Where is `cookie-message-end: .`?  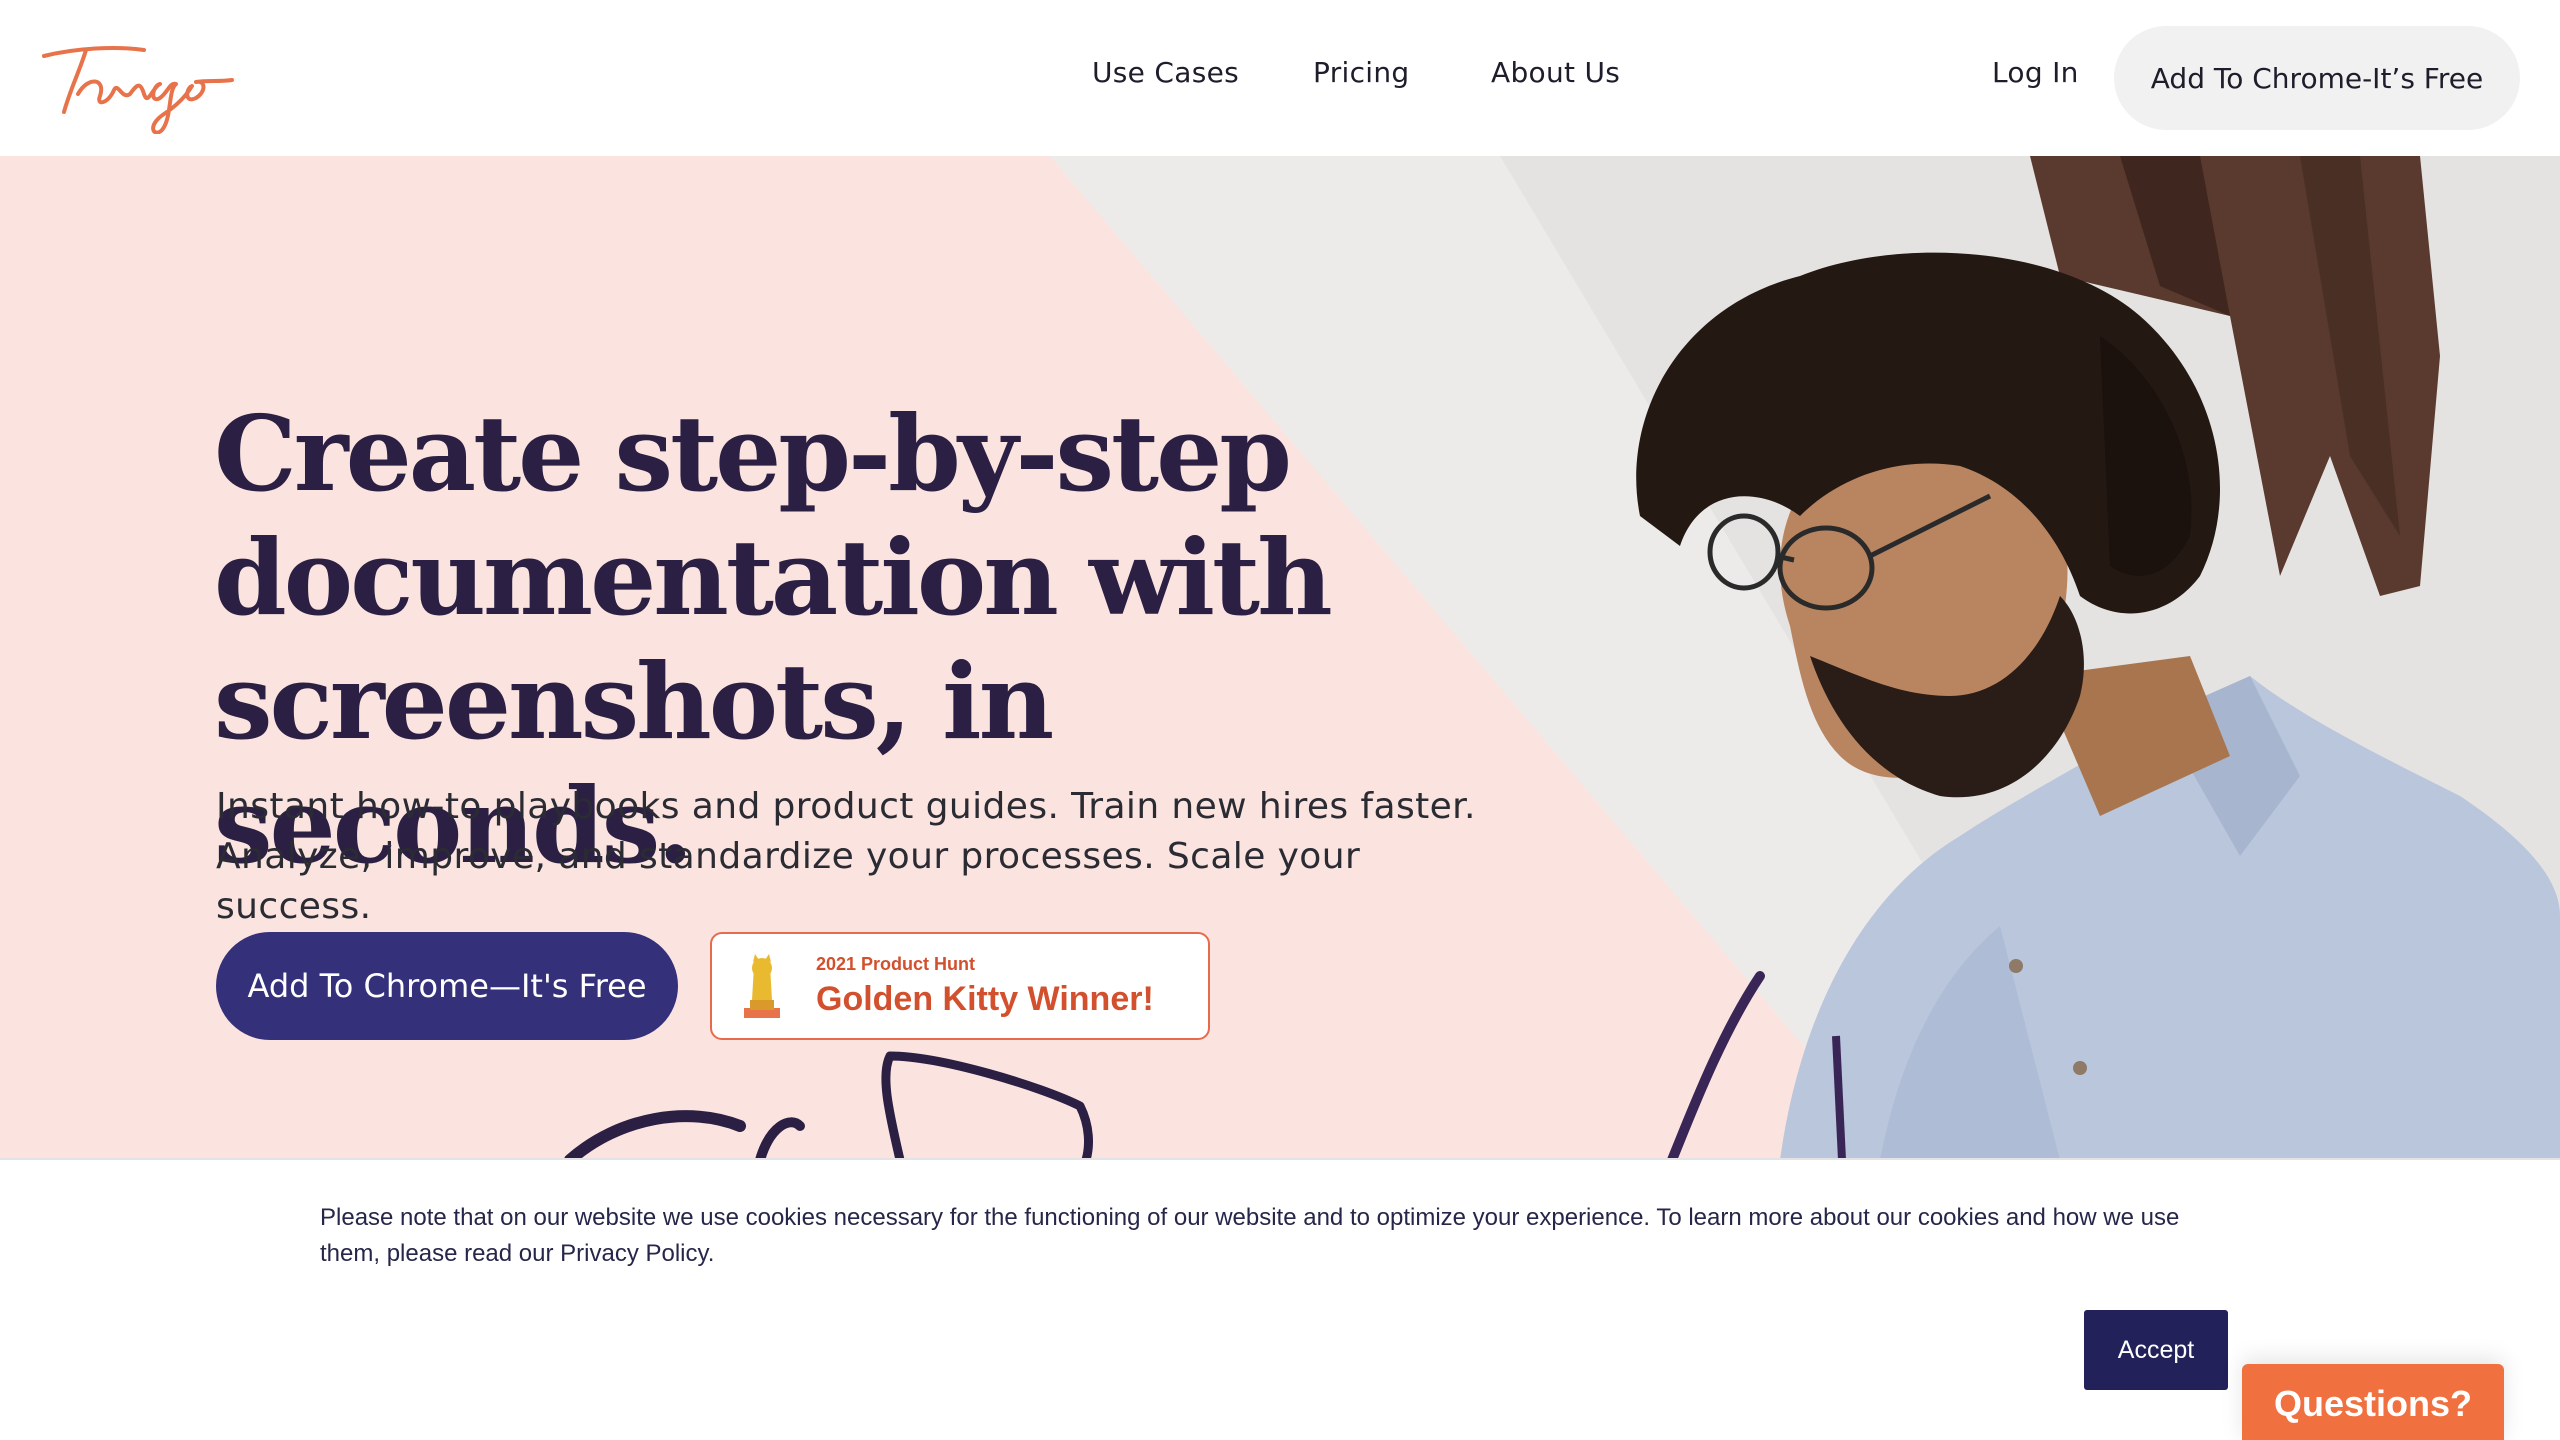 cookie-message-end: . is located at coordinates (711, 1253).